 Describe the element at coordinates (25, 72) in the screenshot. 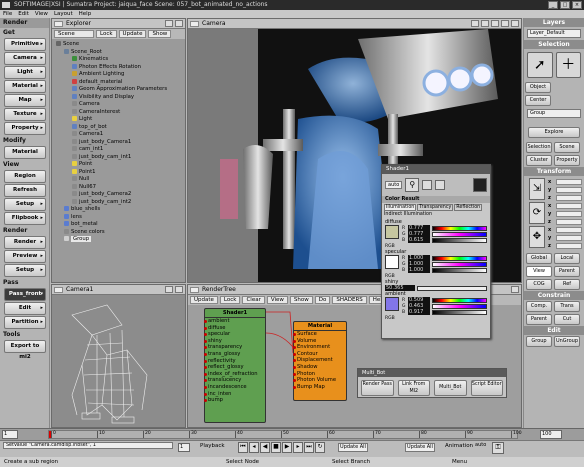

I see `light-button: Light ▸` at that location.